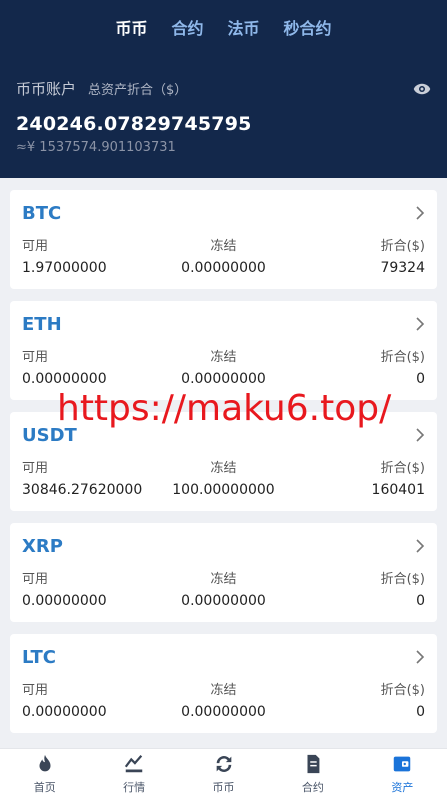 This screenshot has width=447, height=799. What do you see at coordinates (402, 764) in the screenshot?
I see `wallet-icon` at bounding box center [402, 764].